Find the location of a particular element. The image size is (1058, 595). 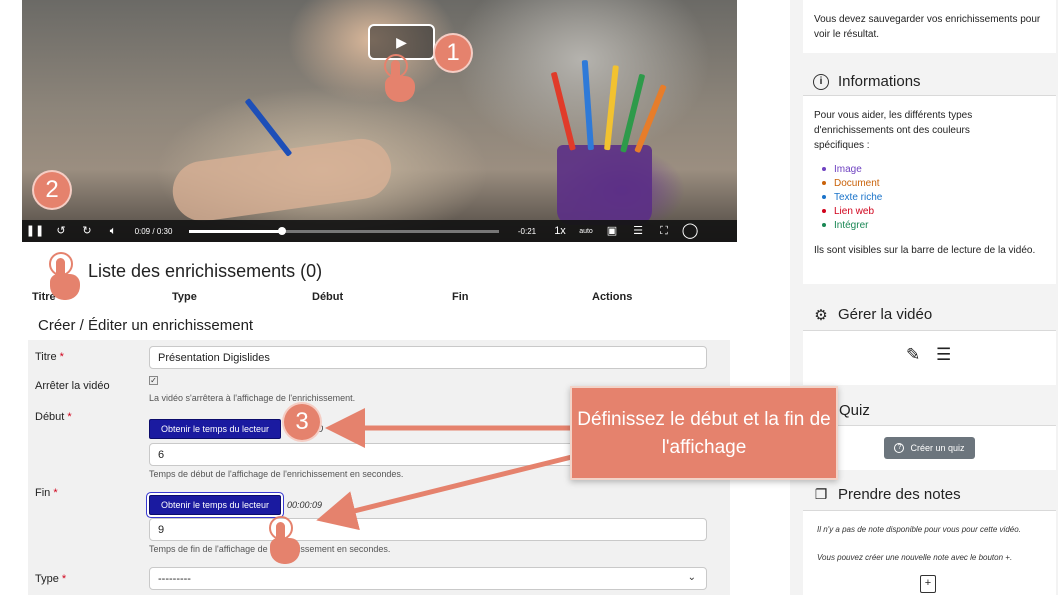

picture-in-picture-icon: ▣ is located at coordinates (612, 231).